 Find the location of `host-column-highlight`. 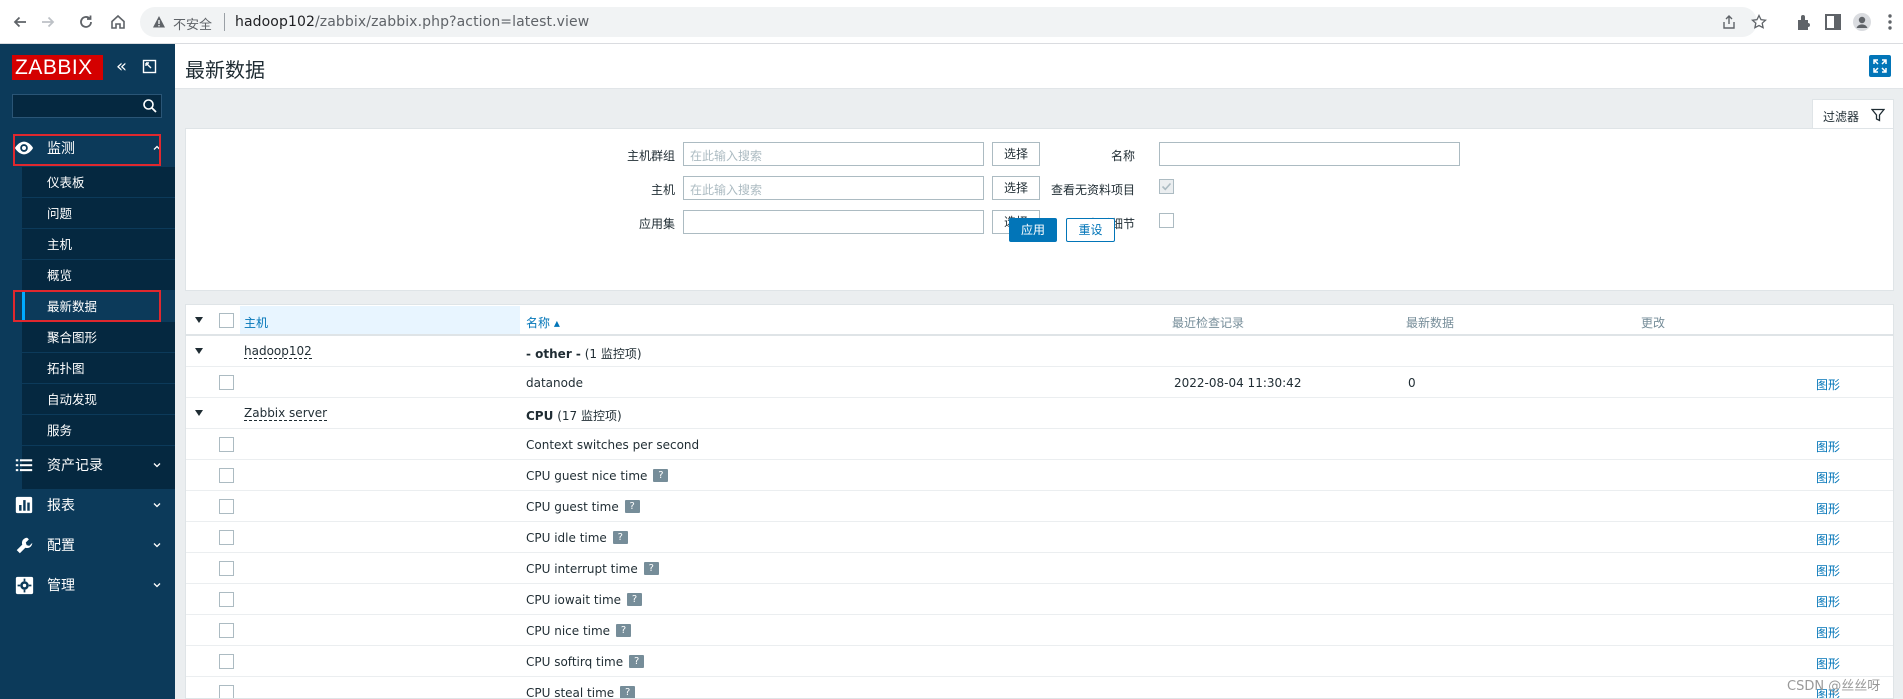

host-column-highlight is located at coordinates (380, 320).